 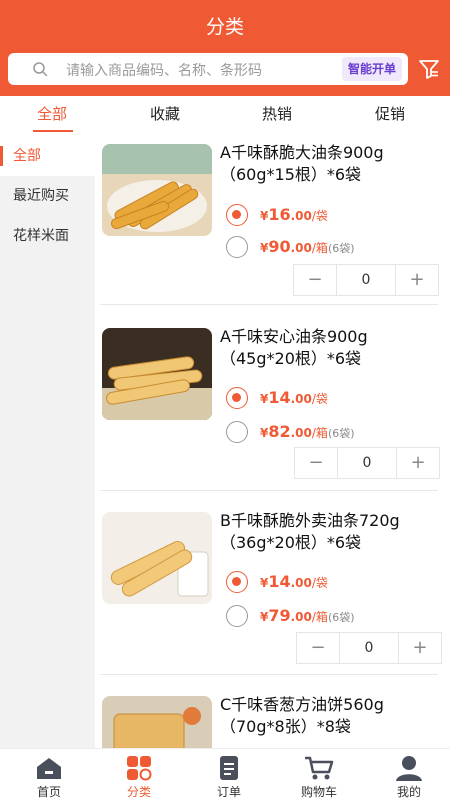 What do you see at coordinates (27, 156) in the screenshot?
I see `sidebar-item-label: 全部` at bounding box center [27, 156].